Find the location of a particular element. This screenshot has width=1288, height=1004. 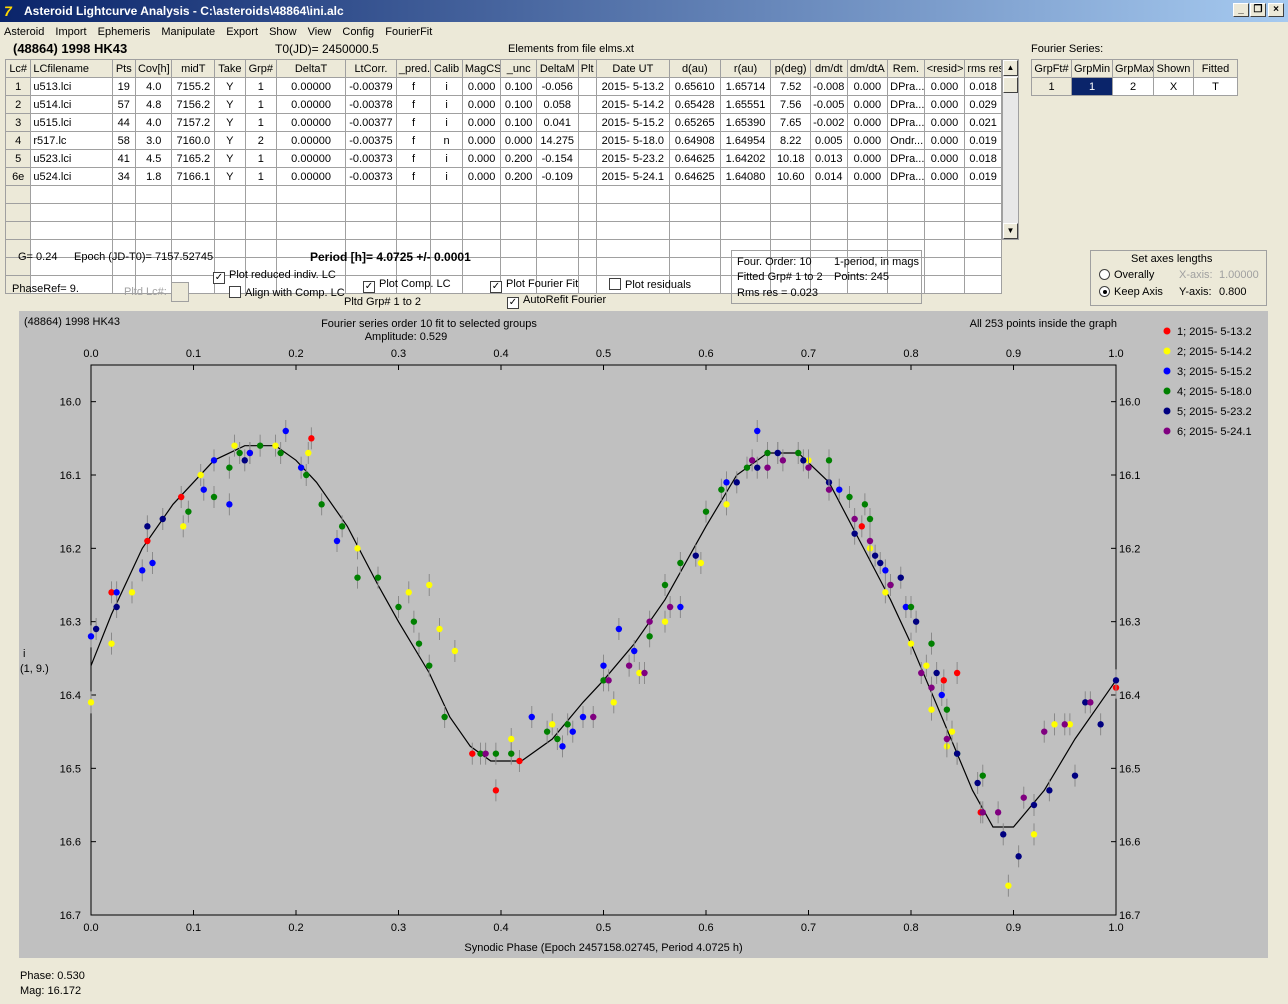

table-cell: 0.029 is located at coordinates (983, 104).